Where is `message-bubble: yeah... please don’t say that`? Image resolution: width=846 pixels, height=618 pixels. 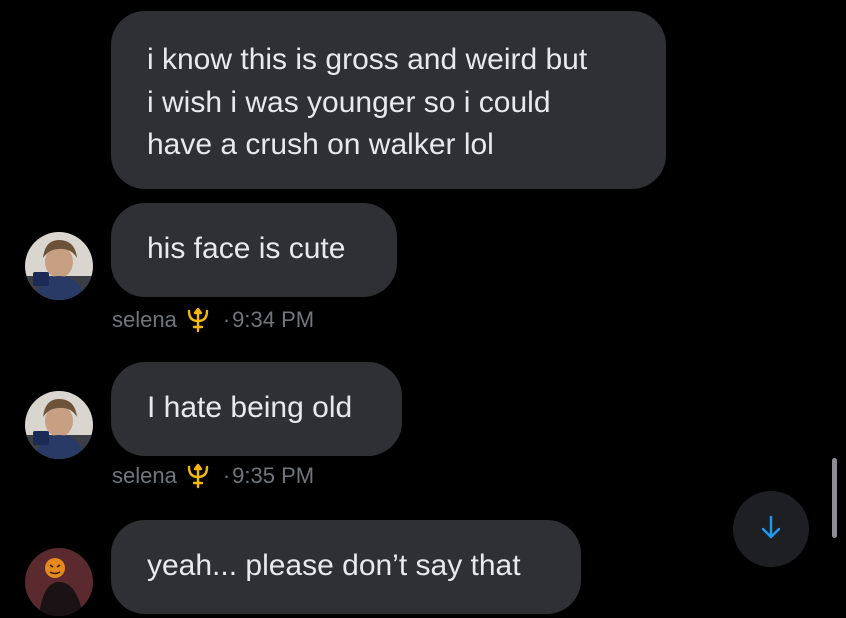 message-bubble: yeah... please don’t say that is located at coordinates (346, 567).